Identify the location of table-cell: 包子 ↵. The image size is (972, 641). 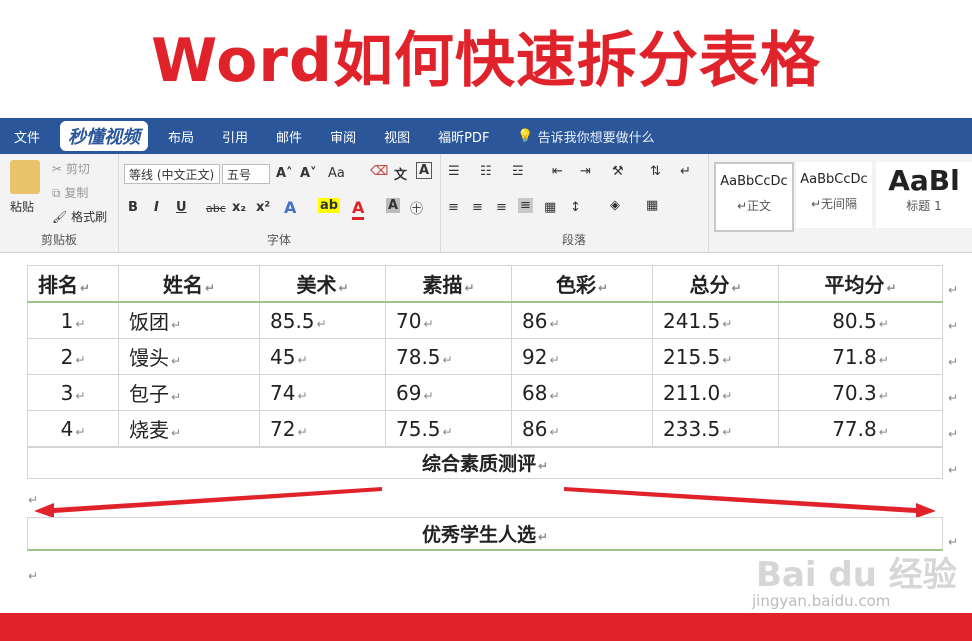
(189, 392).